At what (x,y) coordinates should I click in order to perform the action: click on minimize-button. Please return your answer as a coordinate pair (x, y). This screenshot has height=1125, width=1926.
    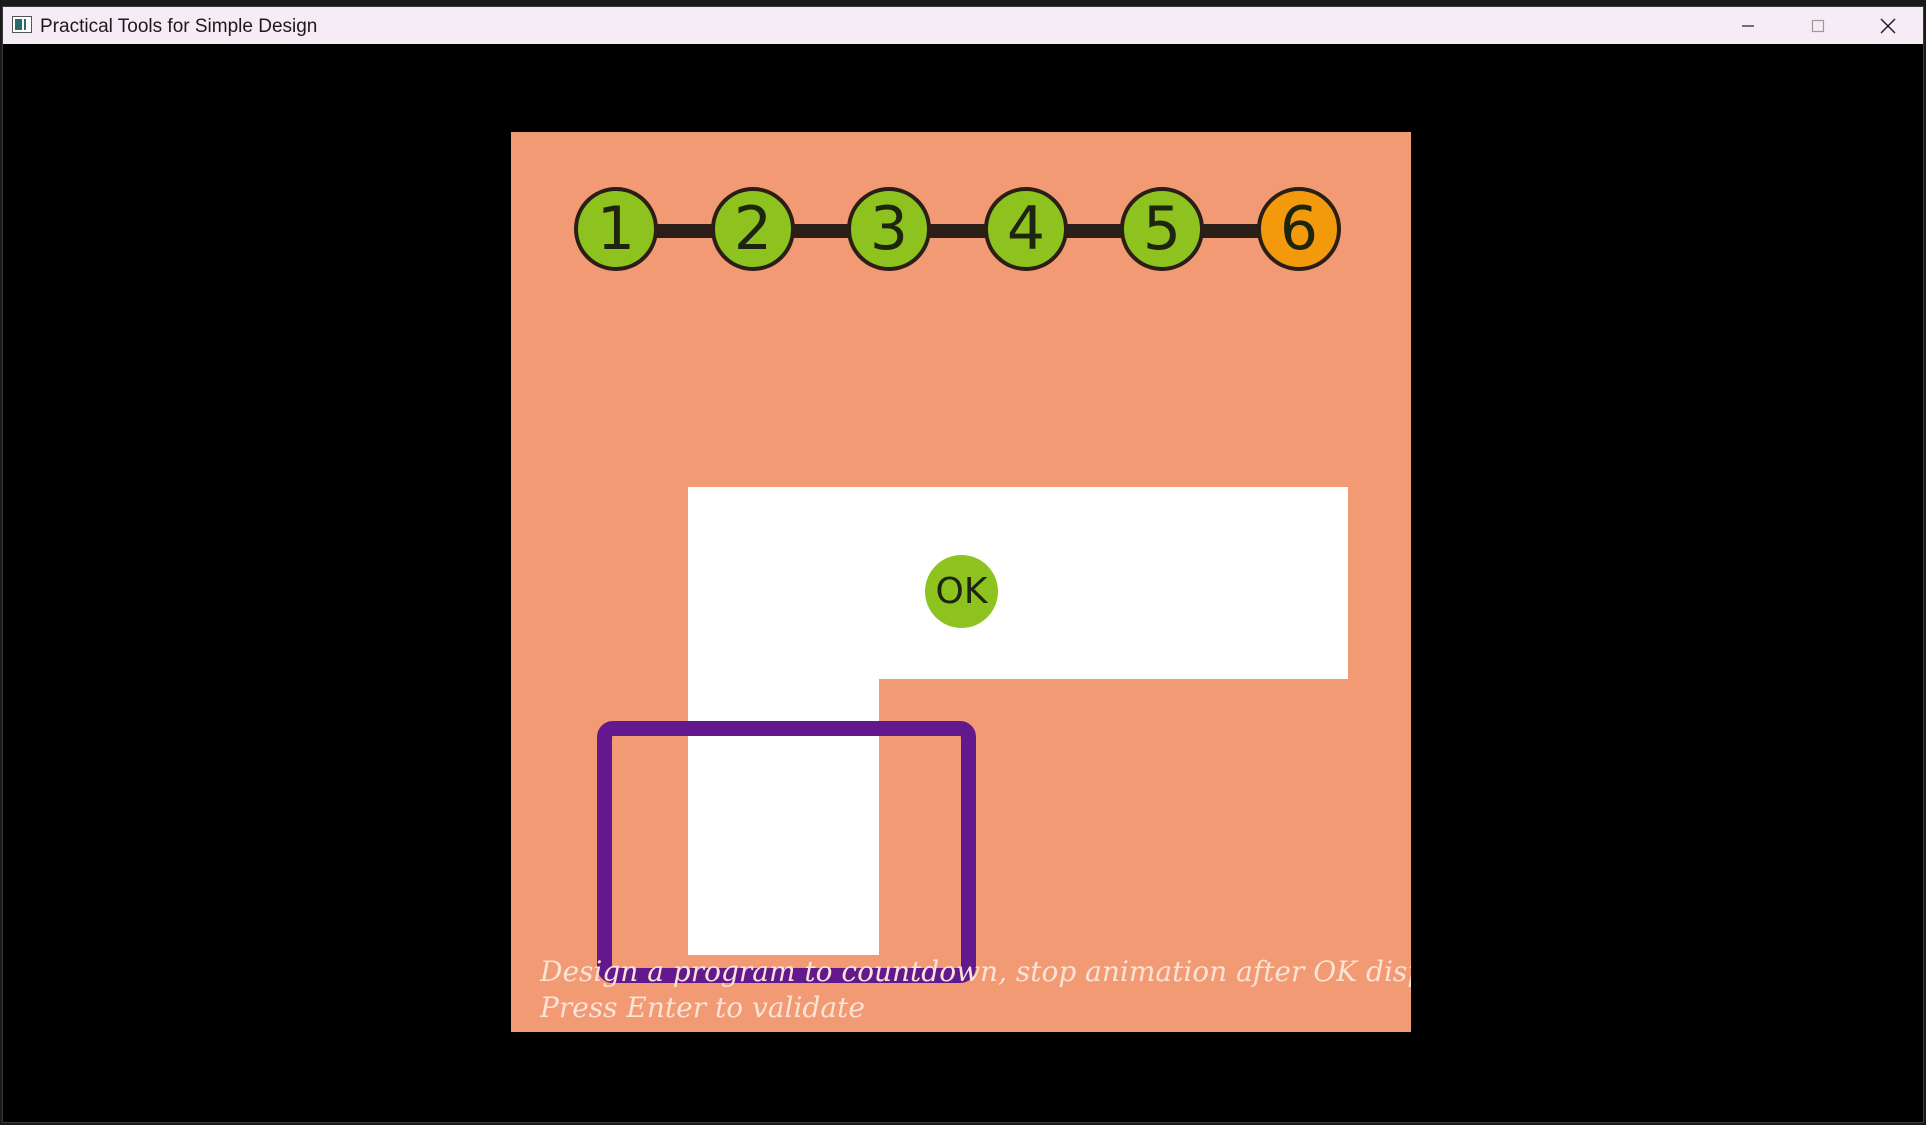
    Looking at the image, I should click on (1748, 25).